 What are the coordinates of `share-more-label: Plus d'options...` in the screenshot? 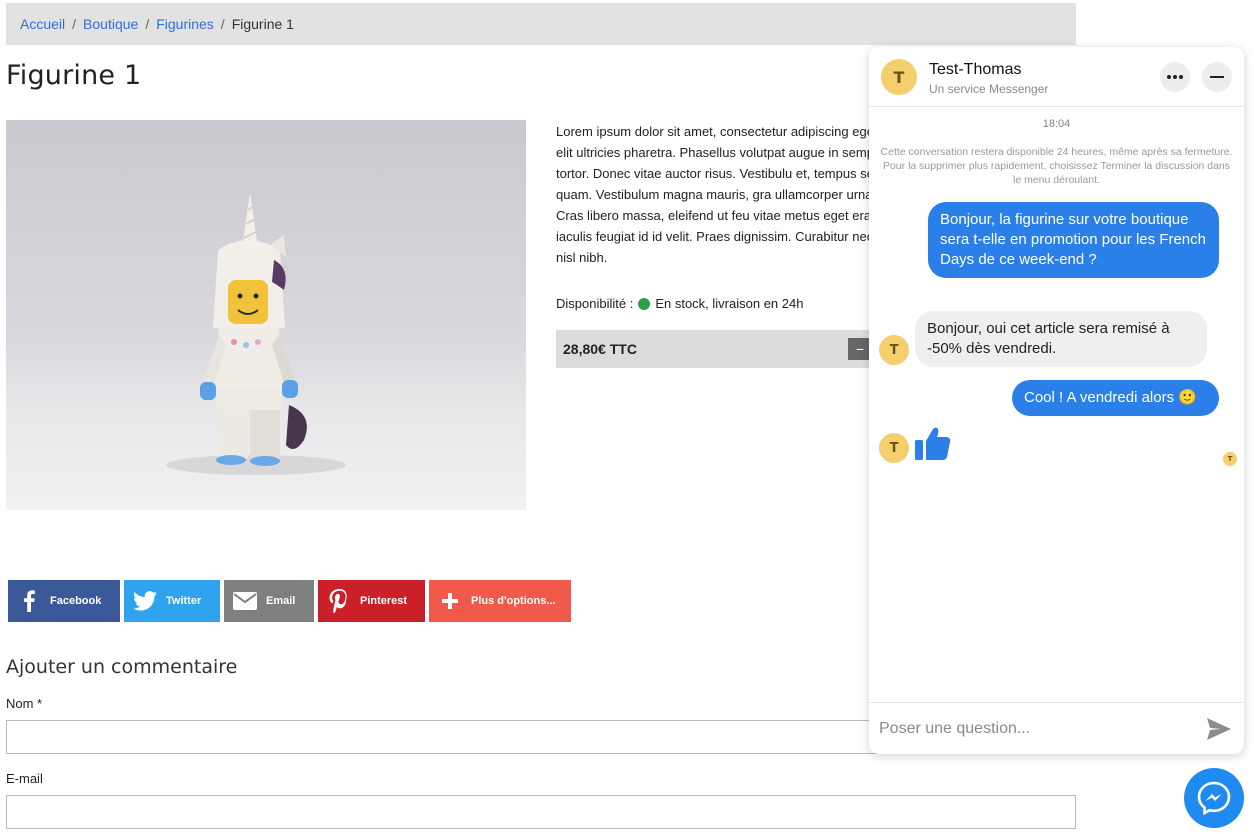 It's located at (513, 601).